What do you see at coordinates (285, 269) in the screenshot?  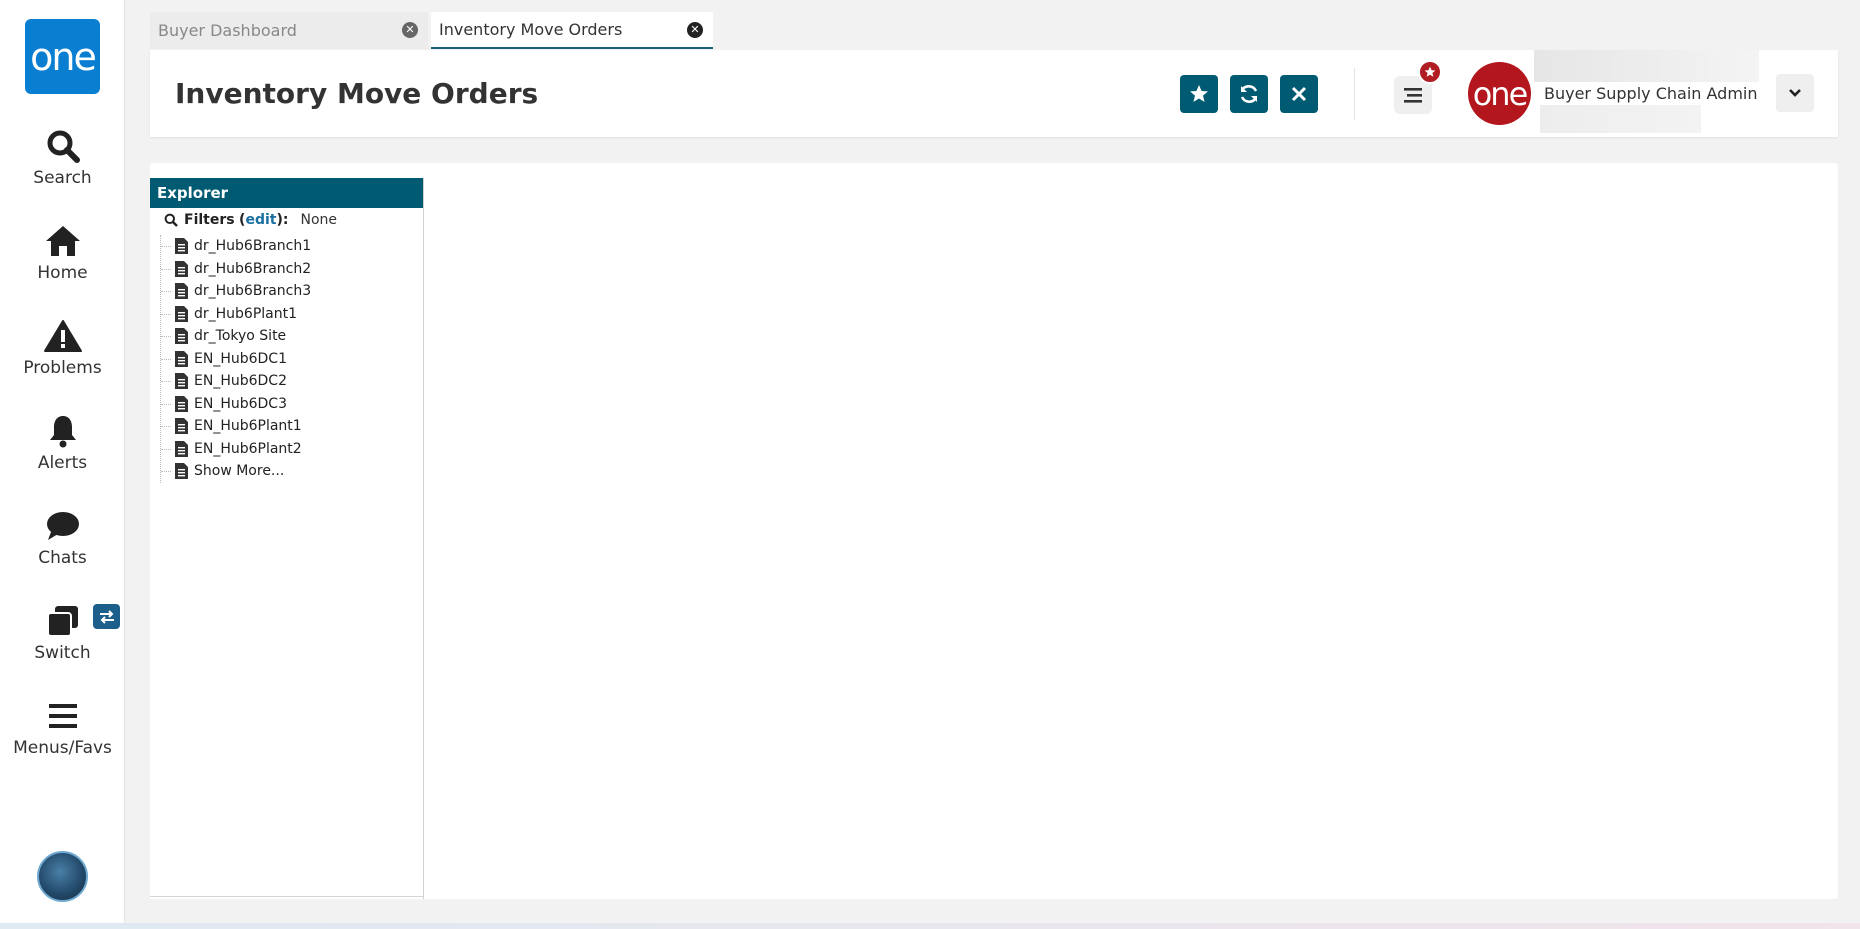 I see `tree-item: dr_Hub6Branch2` at bounding box center [285, 269].